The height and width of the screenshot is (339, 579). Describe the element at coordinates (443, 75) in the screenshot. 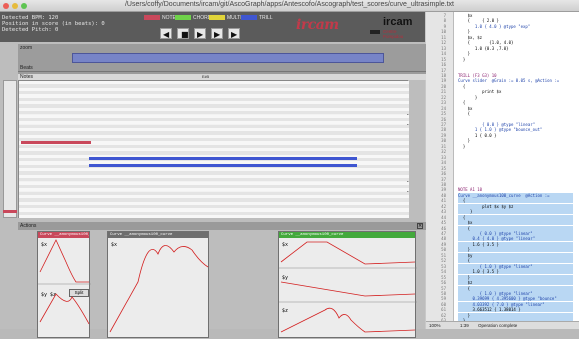

I see `line-number: 18` at that location.